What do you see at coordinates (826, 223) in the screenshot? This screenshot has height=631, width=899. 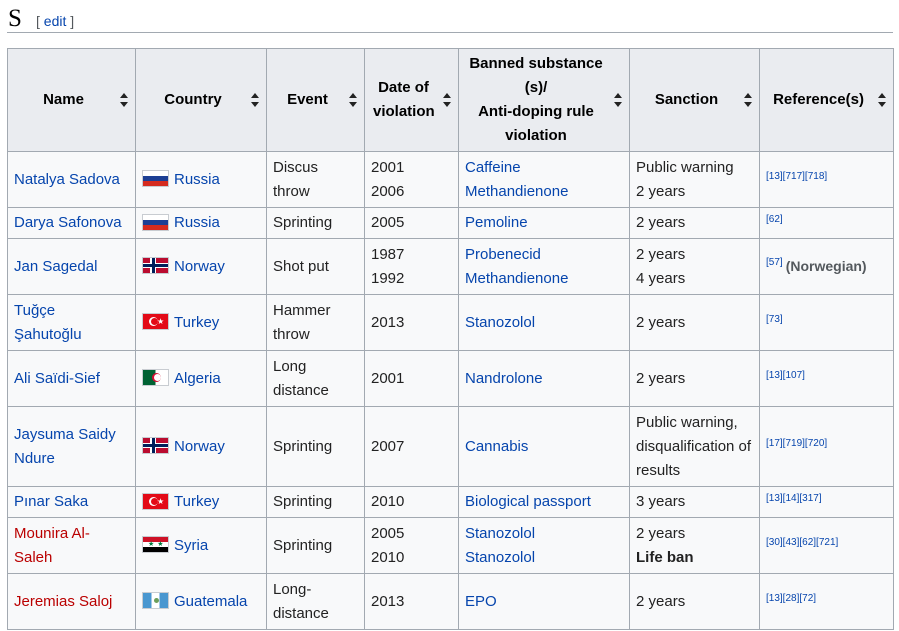 I see `cell-references: [62]` at bounding box center [826, 223].